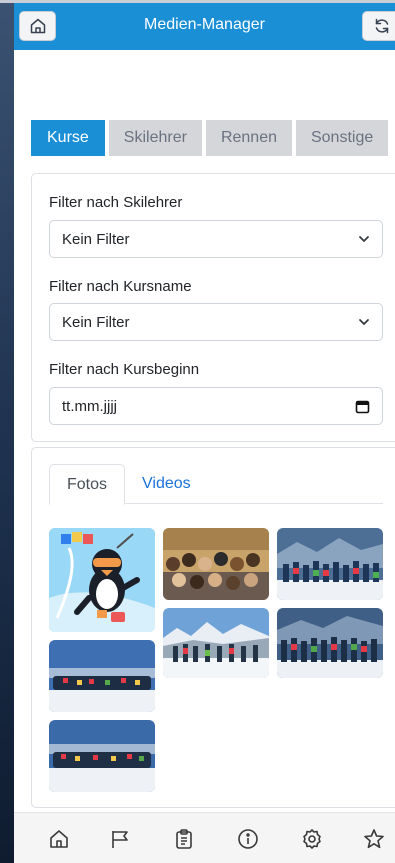 This screenshot has width=395, height=863. I want to click on category-tabs: Kurse Skilehrer Rennen Sonstige, so click(210, 138).